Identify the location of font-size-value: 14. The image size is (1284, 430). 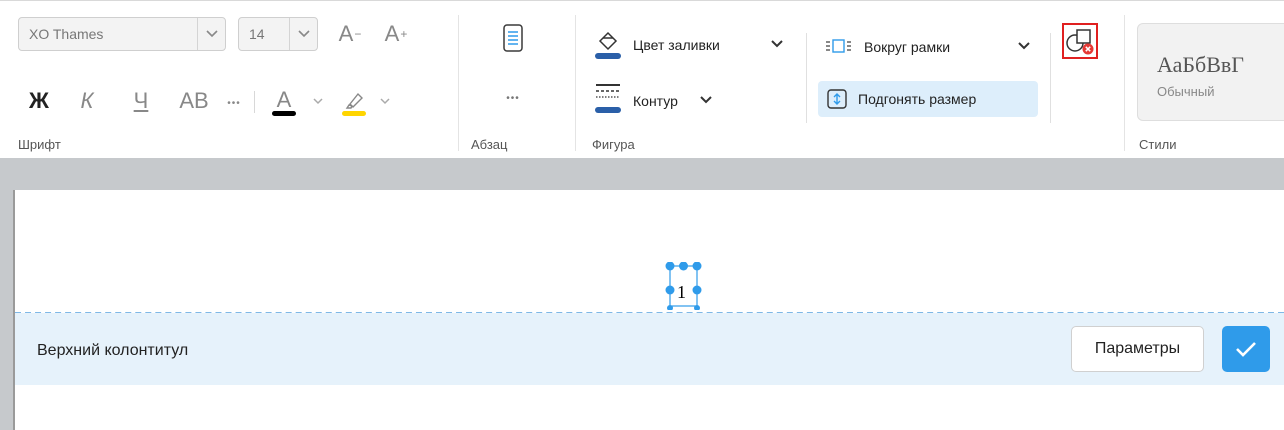
(257, 34).